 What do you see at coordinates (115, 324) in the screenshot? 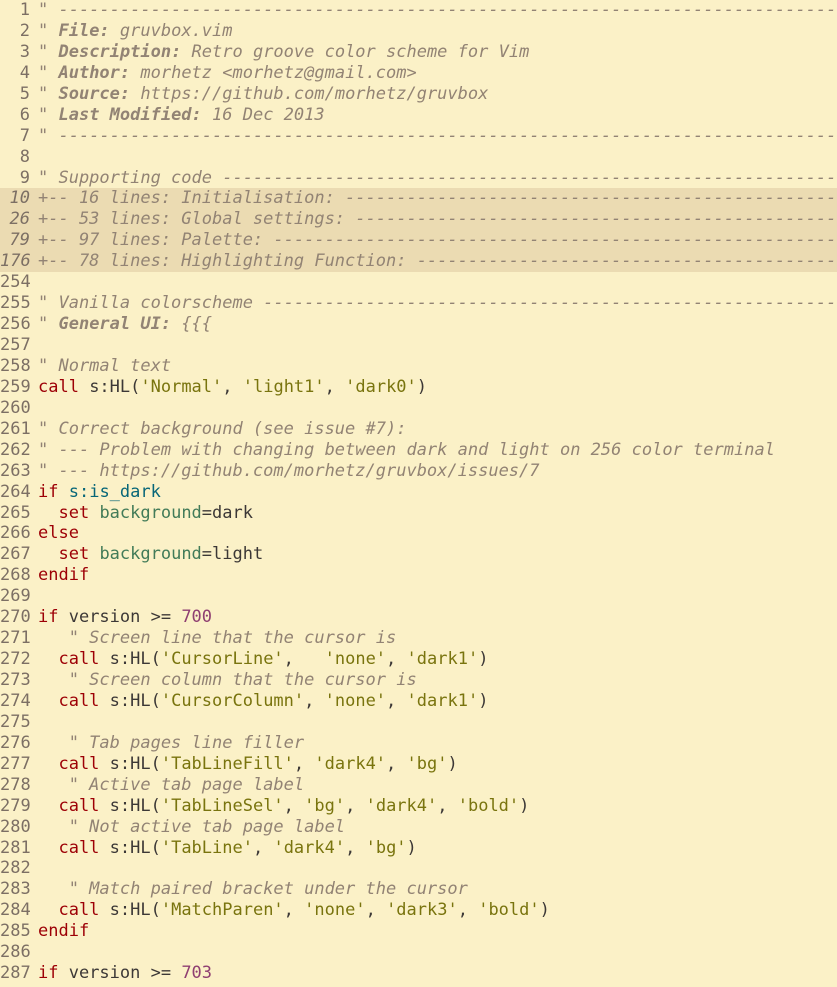
I see `token-commentbold: General UI:` at bounding box center [115, 324].